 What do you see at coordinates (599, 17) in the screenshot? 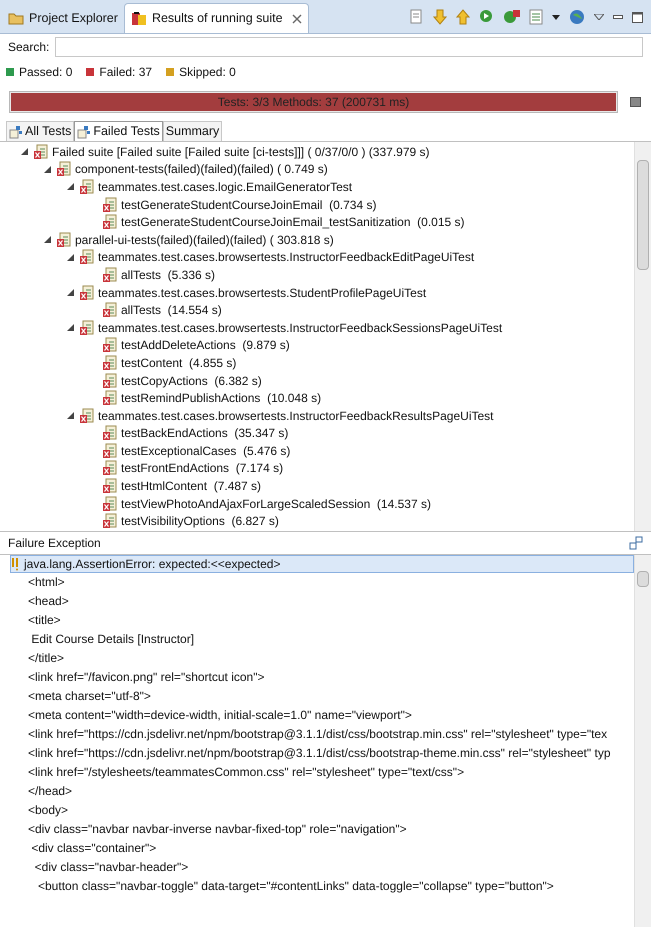
I see `view-menu-icon` at bounding box center [599, 17].